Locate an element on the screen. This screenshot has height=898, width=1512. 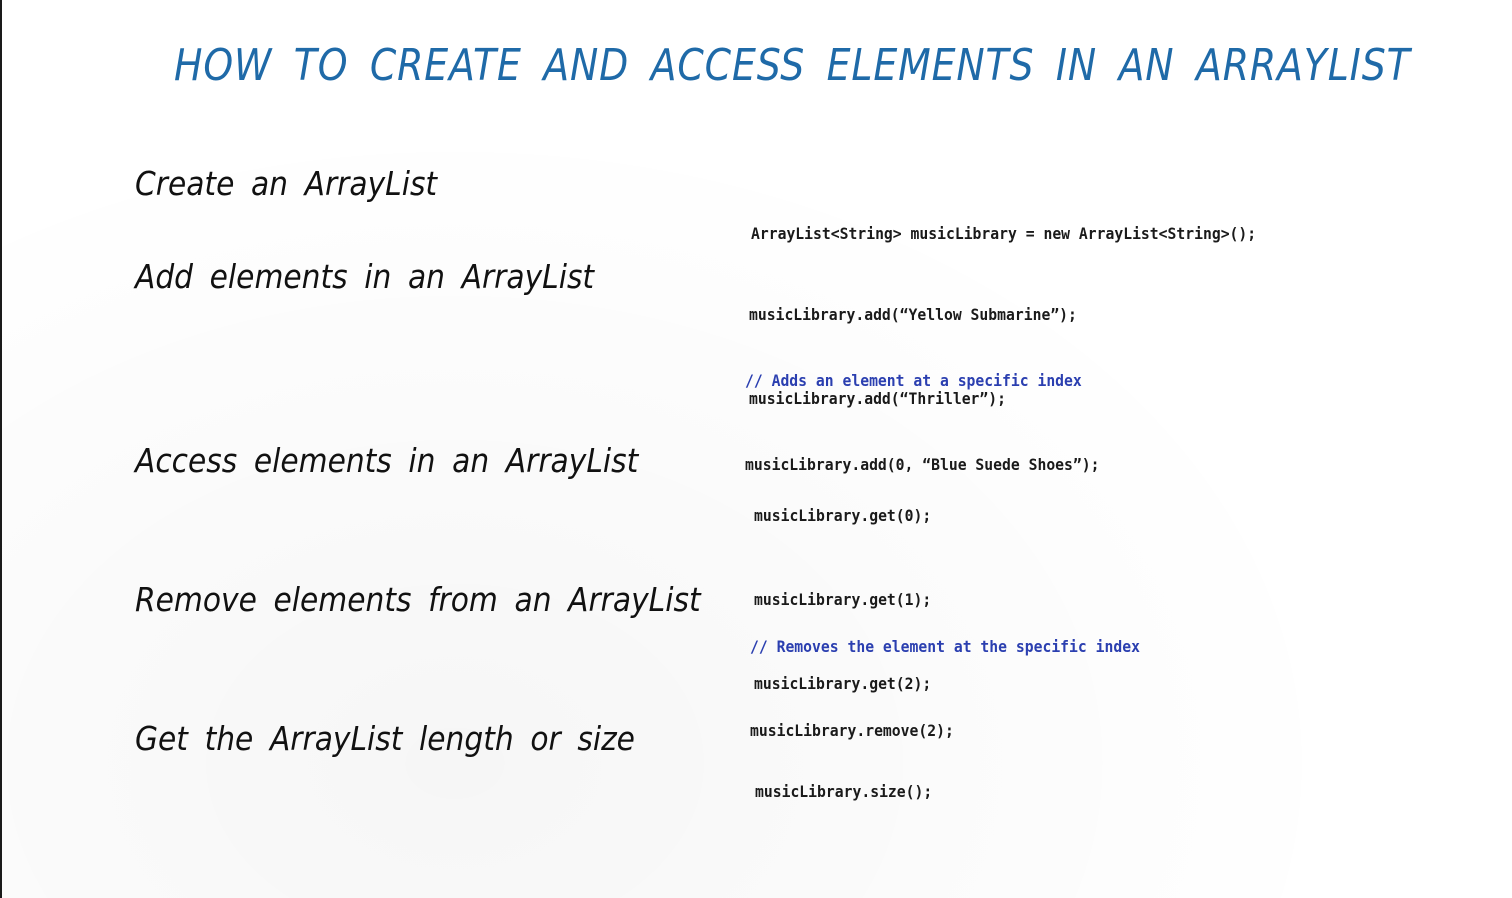
size-label: Get the ArrayList length or size is located at coordinates (385, 738).